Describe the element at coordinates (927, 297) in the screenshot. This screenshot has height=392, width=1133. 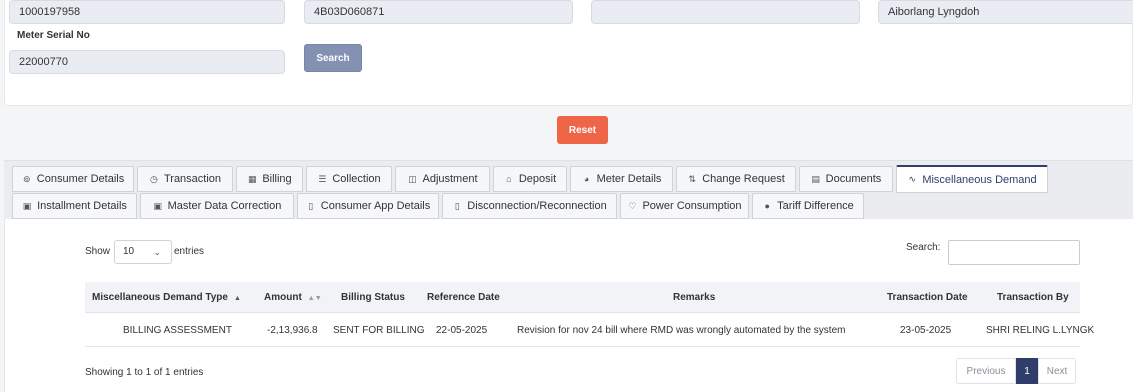
I see `column-header-transaction-date: Transaction Date` at that location.